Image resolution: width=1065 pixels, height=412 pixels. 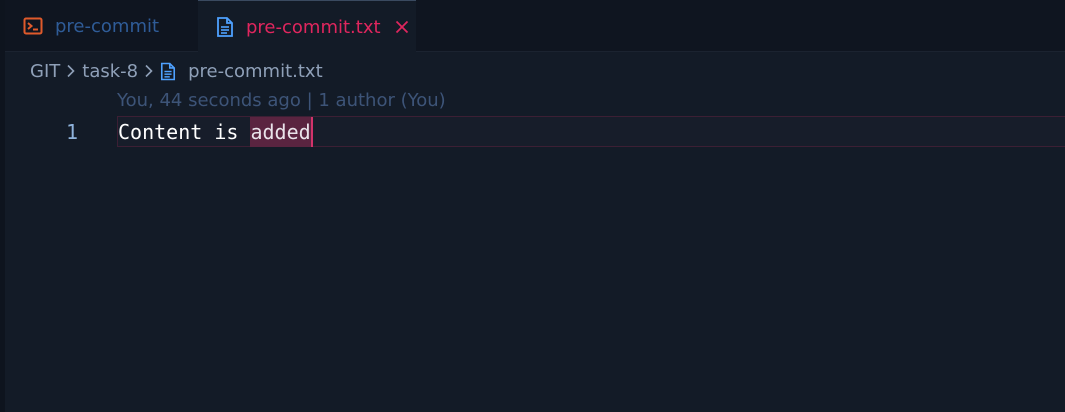 What do you see at coordinates (281, 132) in the screenshot?
I see `selected-text: added` at bounding box center [281, 132].